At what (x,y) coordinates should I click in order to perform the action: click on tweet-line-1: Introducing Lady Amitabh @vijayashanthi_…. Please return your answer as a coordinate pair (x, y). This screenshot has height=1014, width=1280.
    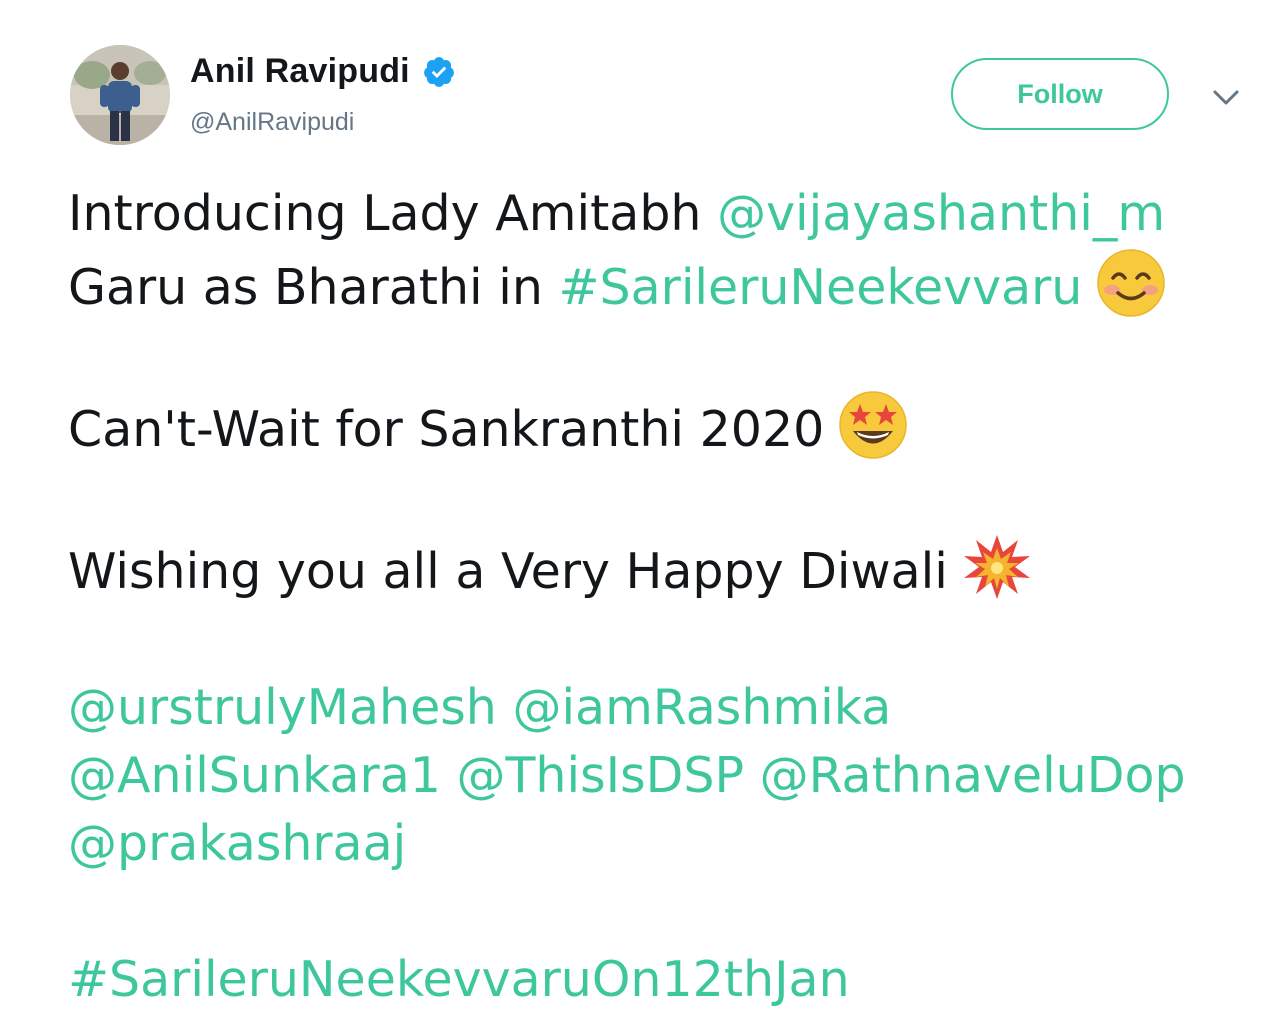
    Looking at the image, I should click on (668, 214).